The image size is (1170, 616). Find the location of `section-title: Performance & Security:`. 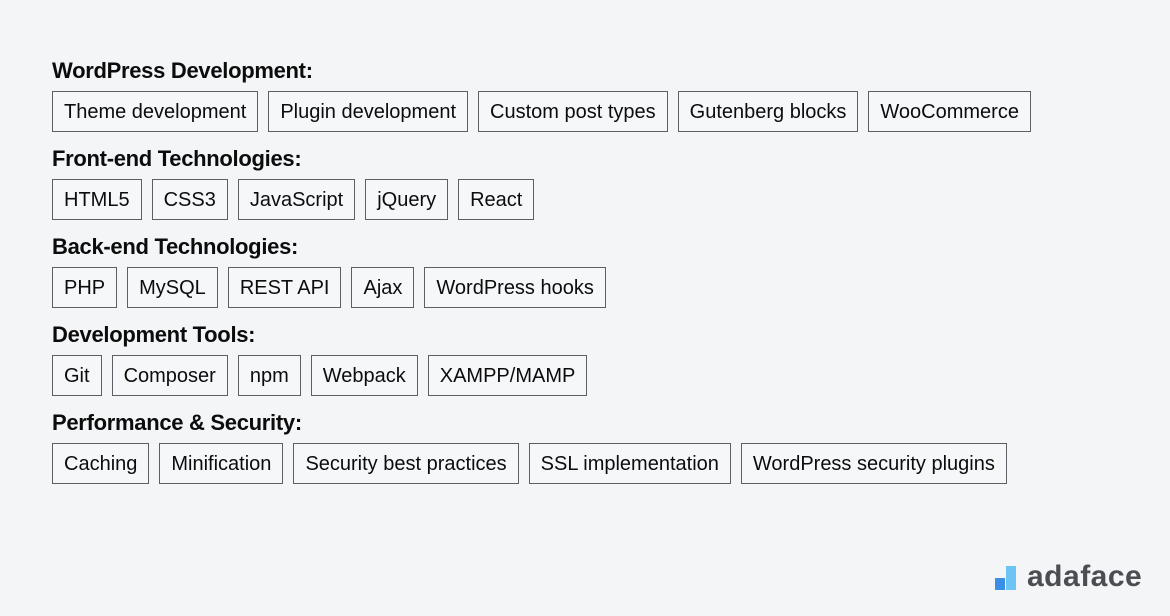

section-title: Performance & Security: is located at coordinates (177, 422).